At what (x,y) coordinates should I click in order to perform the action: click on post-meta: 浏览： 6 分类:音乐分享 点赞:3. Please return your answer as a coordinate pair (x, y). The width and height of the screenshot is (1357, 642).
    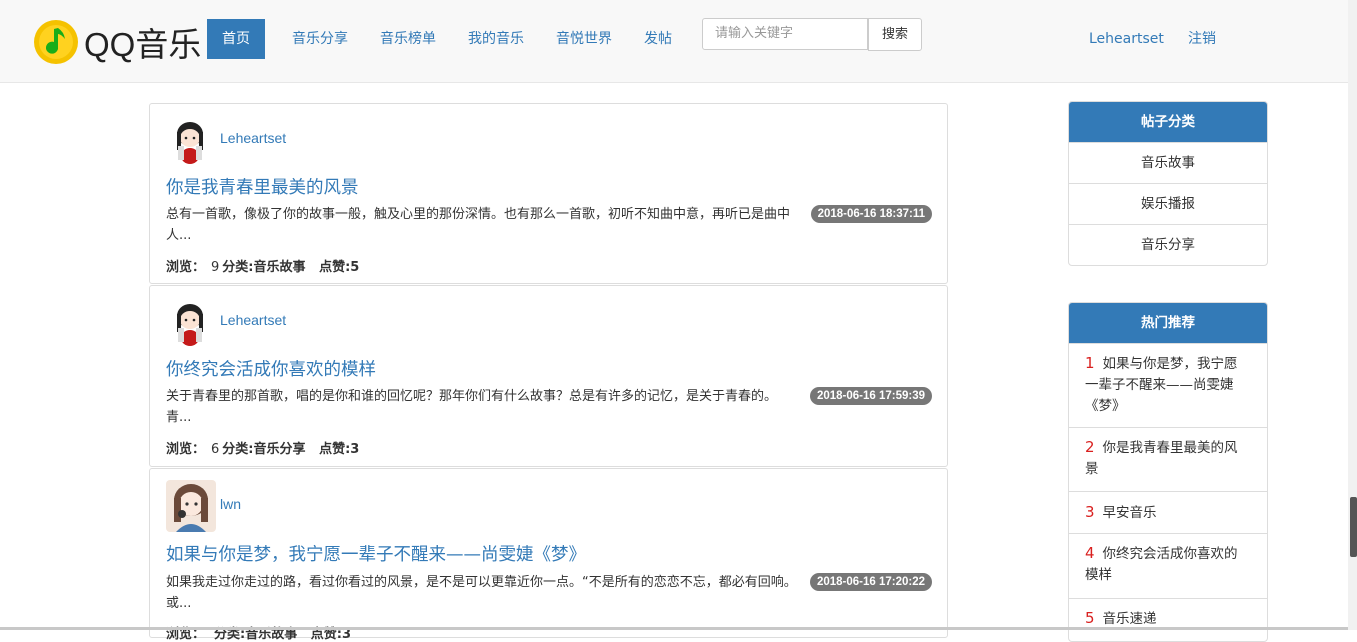
    Looking at the image, I should click on (262, 447).